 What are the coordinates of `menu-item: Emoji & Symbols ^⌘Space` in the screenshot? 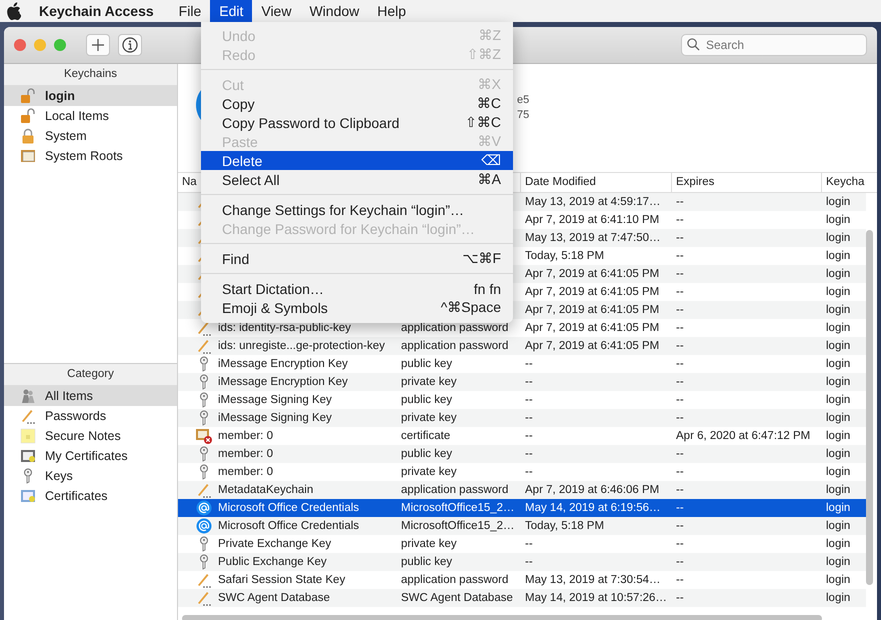 It's located at (357, 307).